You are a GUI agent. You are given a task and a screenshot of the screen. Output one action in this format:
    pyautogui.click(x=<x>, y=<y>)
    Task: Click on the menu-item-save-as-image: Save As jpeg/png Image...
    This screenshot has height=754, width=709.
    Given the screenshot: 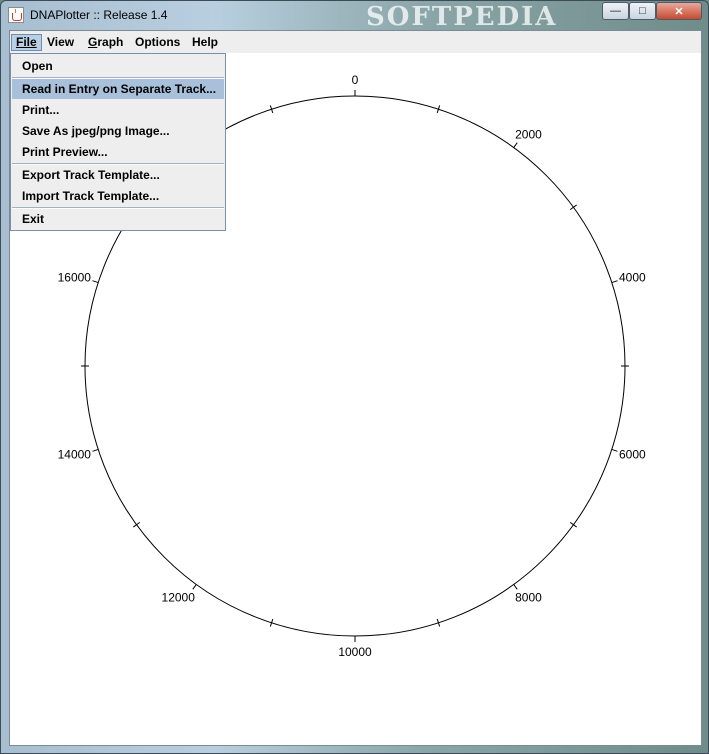 What is the action you would take?
    pyautogui.click(x=118, y=131)
    